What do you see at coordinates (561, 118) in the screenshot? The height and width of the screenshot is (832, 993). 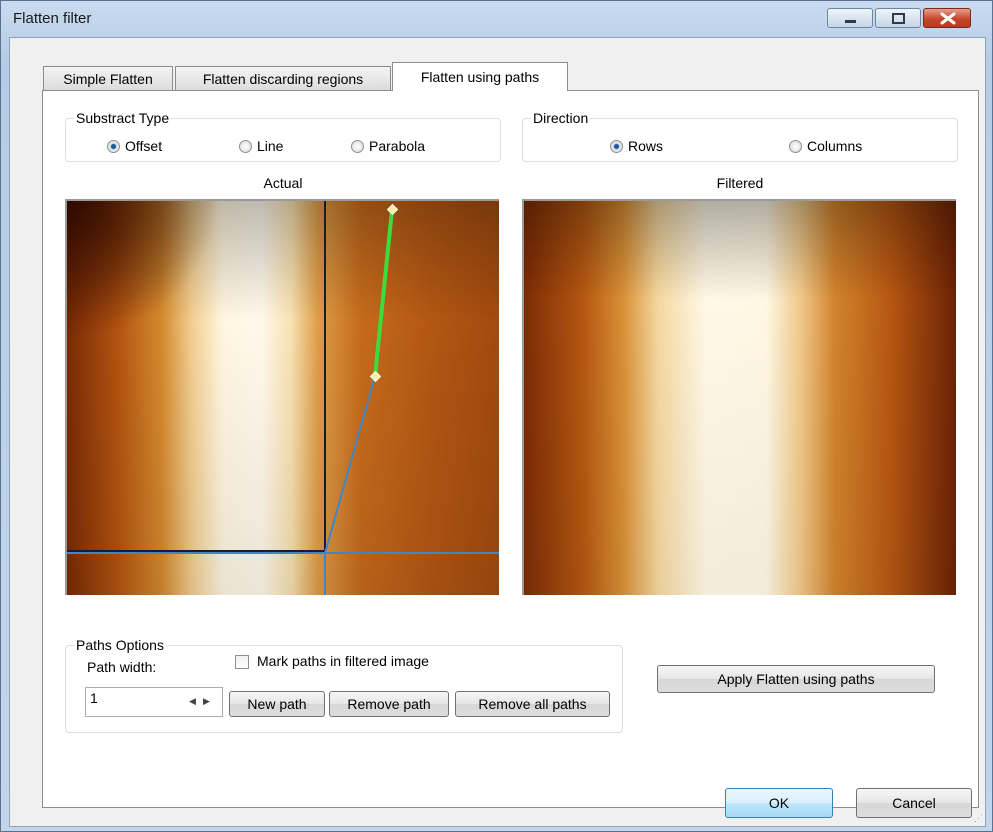 I see `direction-legend: Direction` at bounding box center [561, 118].